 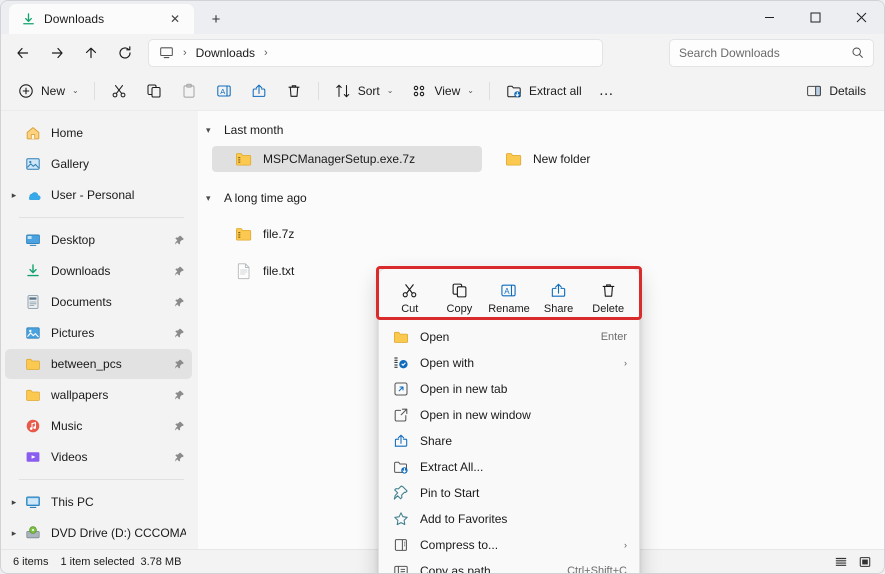 I want to click on context-item-label: Open in new tab, so click(x=464, y=388).